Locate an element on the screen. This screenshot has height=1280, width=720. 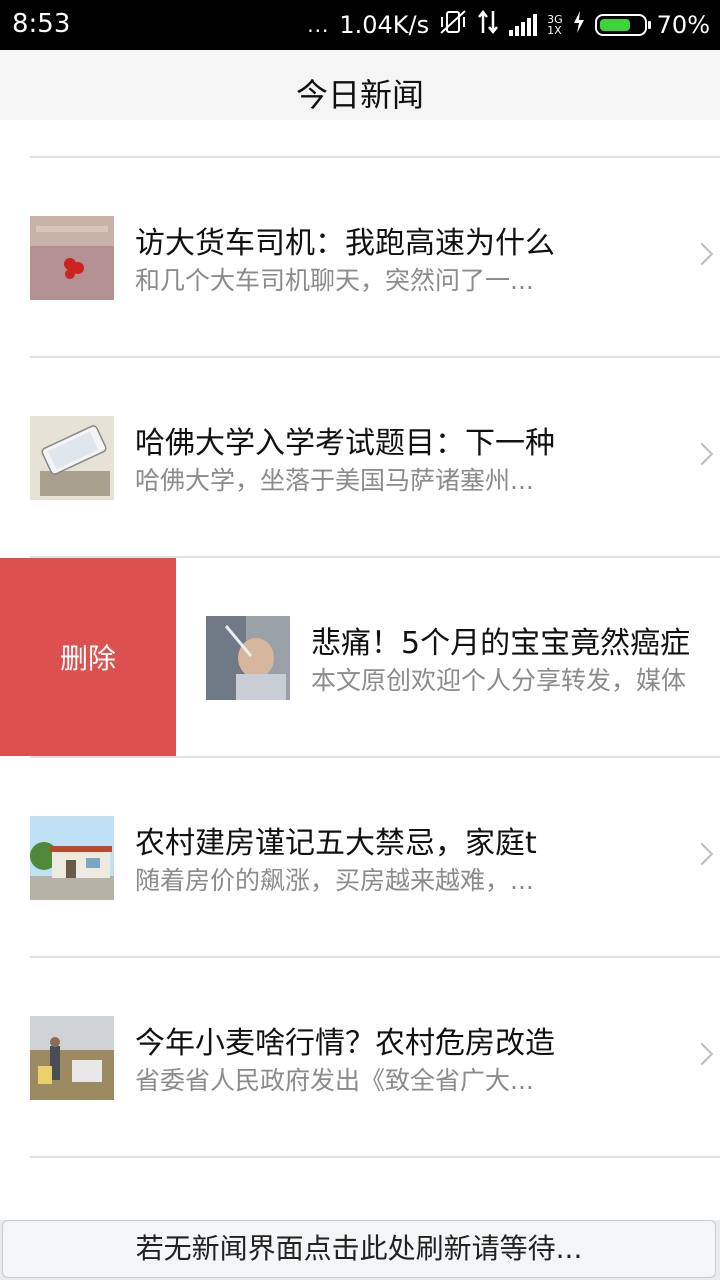
charging-icon is located at coordinates (579, 25).